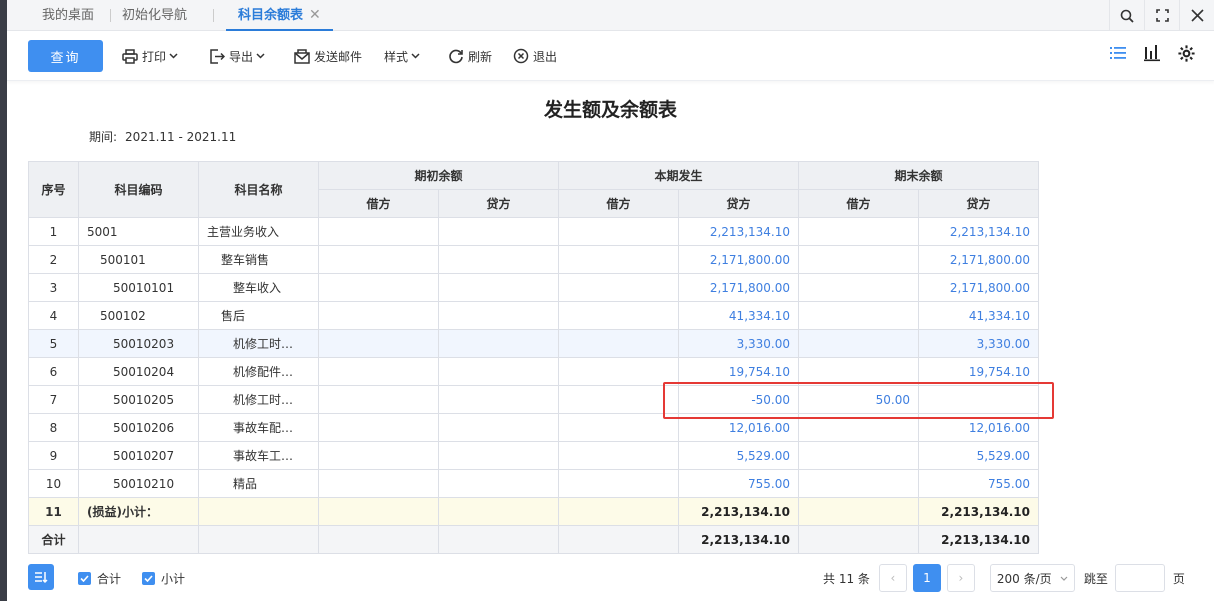 The width and height of the screenshot is (1214, 601). I want to click on total-closing-credit: 2,213,134.10, so click(978, 539).